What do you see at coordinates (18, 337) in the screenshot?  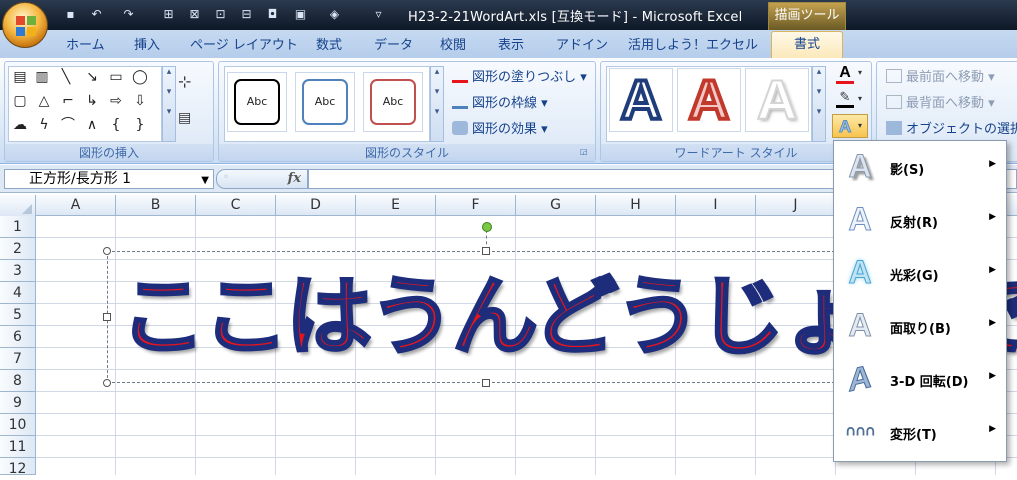 I see `row-header: 6` at bounding box center [18, 337].